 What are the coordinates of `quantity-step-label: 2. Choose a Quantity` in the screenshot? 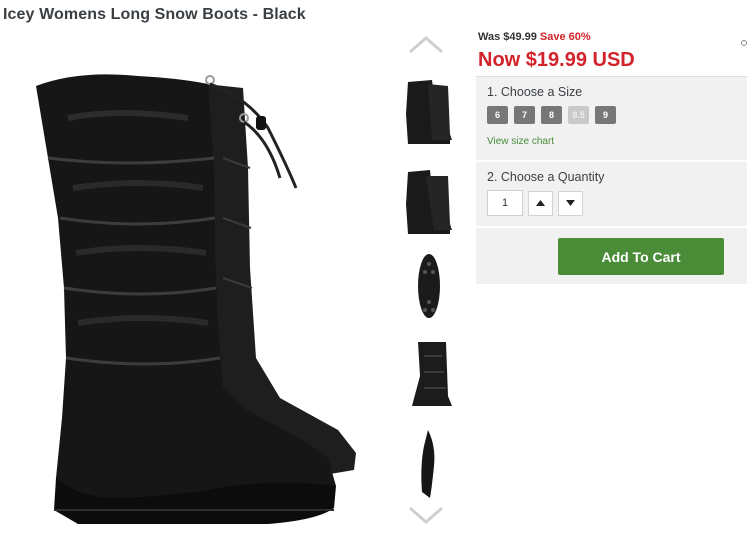 It's located at (546, 177).